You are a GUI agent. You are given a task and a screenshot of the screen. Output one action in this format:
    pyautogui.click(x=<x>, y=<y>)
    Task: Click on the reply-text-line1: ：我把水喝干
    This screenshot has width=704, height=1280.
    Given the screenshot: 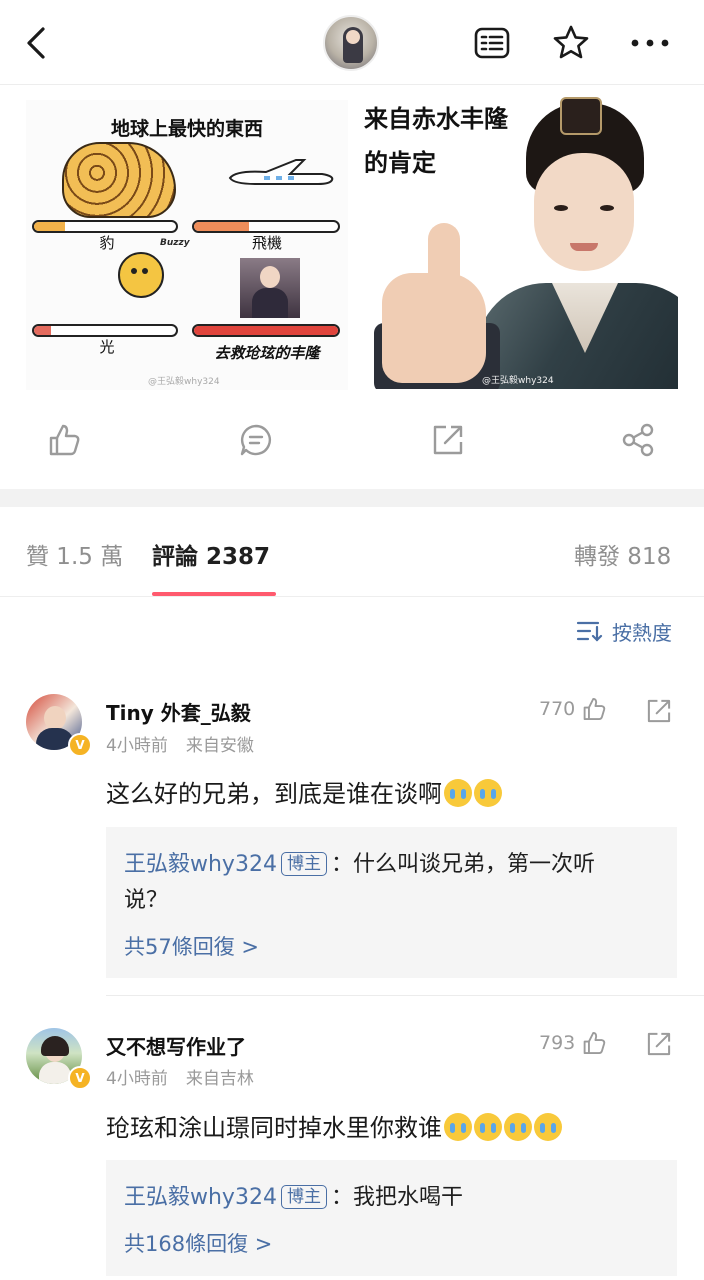 What is the action you would take?
    pyautogui.click(x=396, y=1197)
    